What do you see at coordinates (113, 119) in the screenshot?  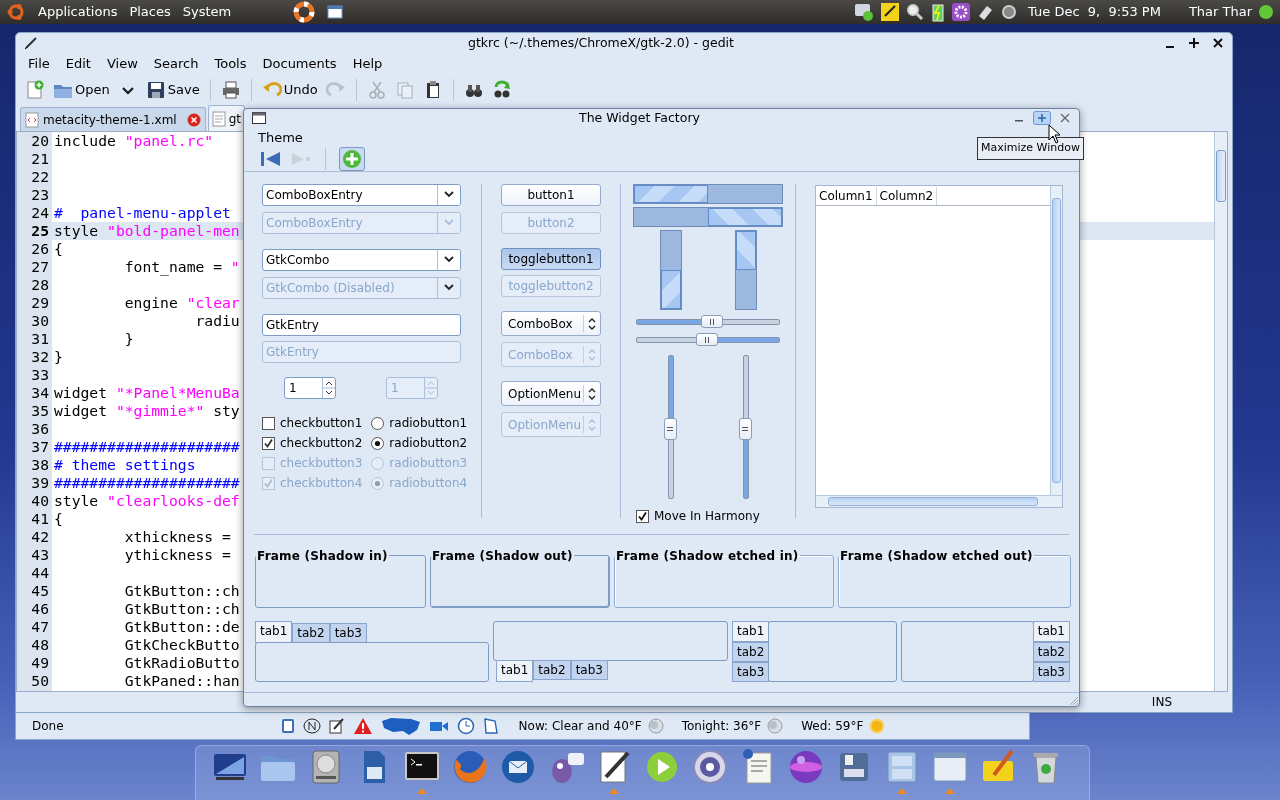 I see `document-tab: metacity-theme-1.xml` at bounding box center [113, 119].